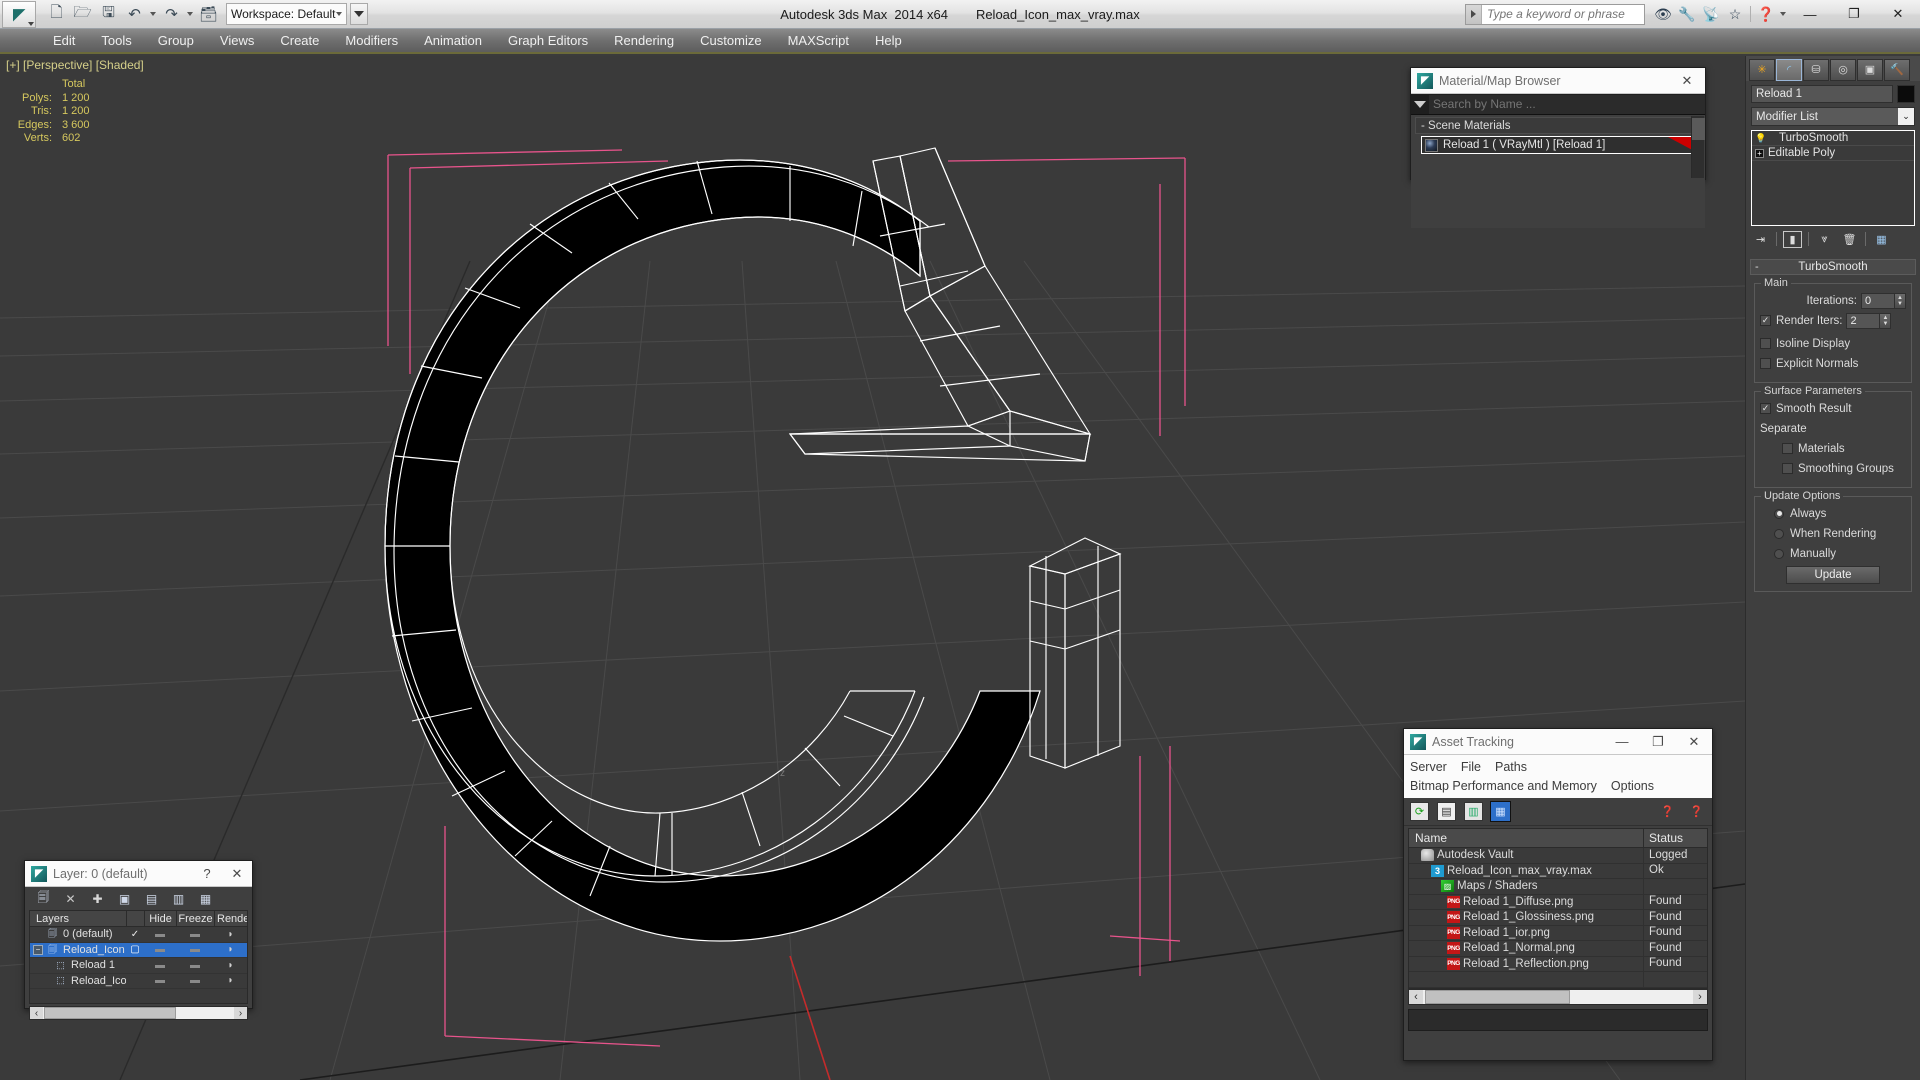  What do you see at coordinates (1558, 964) in the screenshot?
I see `table-row: PNG Reload 1_Reflection.png Found` at bounding box center [1558, 964].